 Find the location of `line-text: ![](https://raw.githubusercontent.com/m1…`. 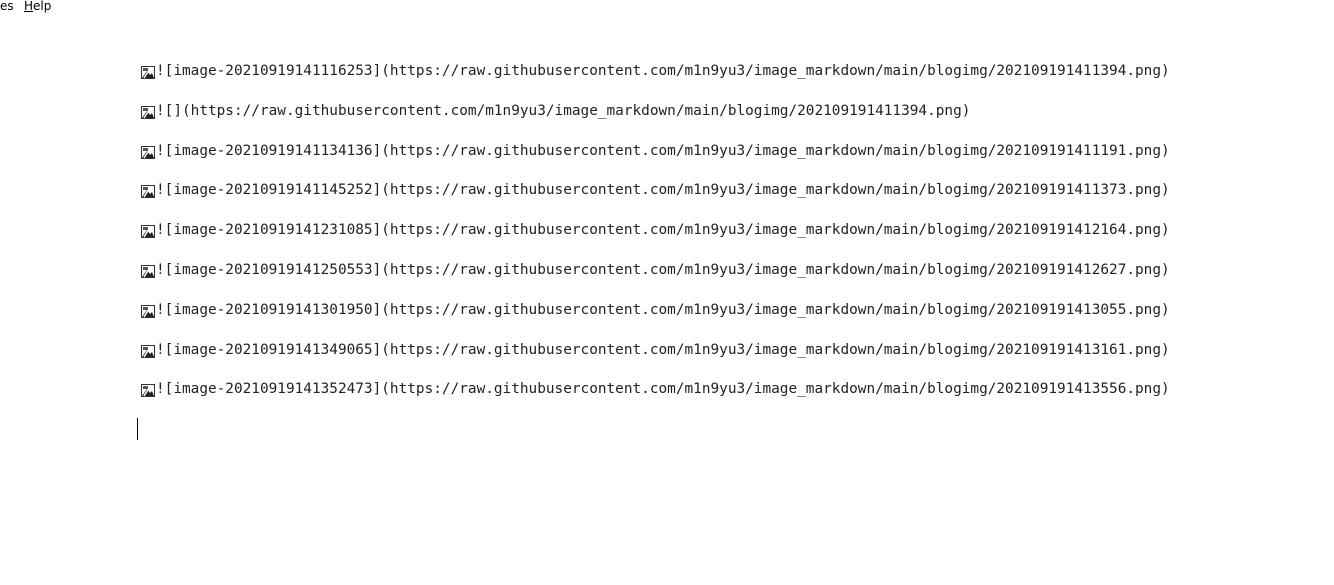

line-text: ![](https://raw.githubusercontent.com/m1… is located at coordinates (563, 110).